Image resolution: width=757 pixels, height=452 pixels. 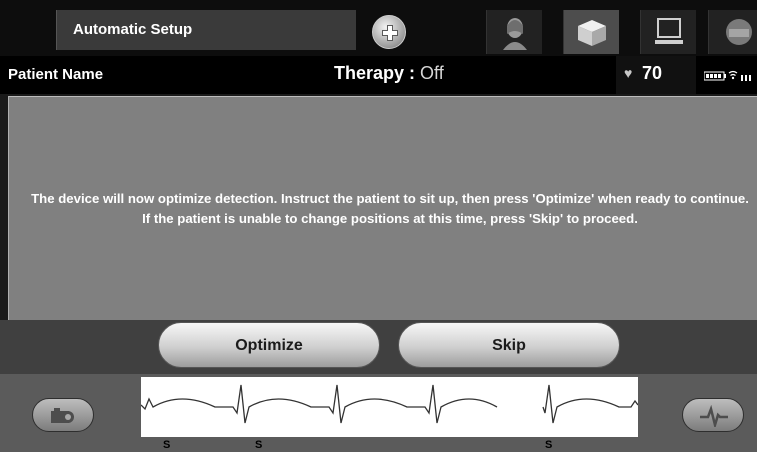 I want to click on ecg-strip, so click(x=389, y=407).